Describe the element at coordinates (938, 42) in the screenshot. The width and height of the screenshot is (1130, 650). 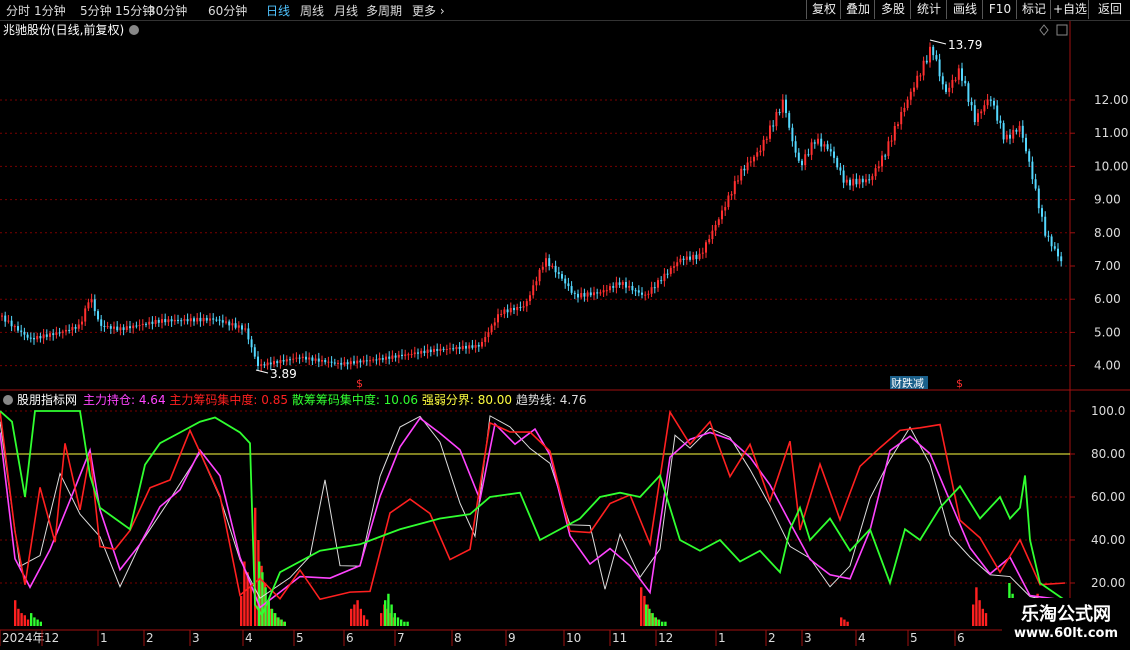
I see `max-price-pointer` at that location.